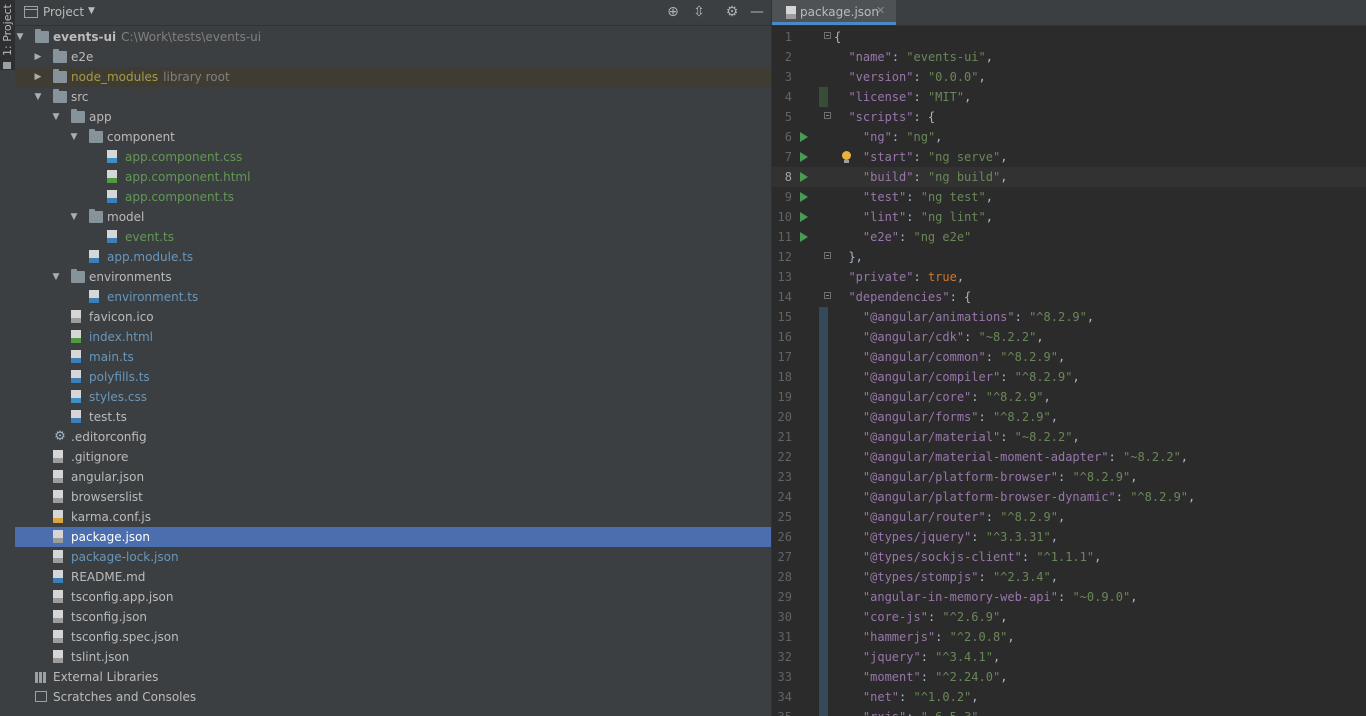 Image resolution: width=1366 pixels, height=716 pixels. Describe the element at coordinates (1069, 657) in the screenshot. I see `code-line: 32 "jquery": "^3.4.1",` at that location.